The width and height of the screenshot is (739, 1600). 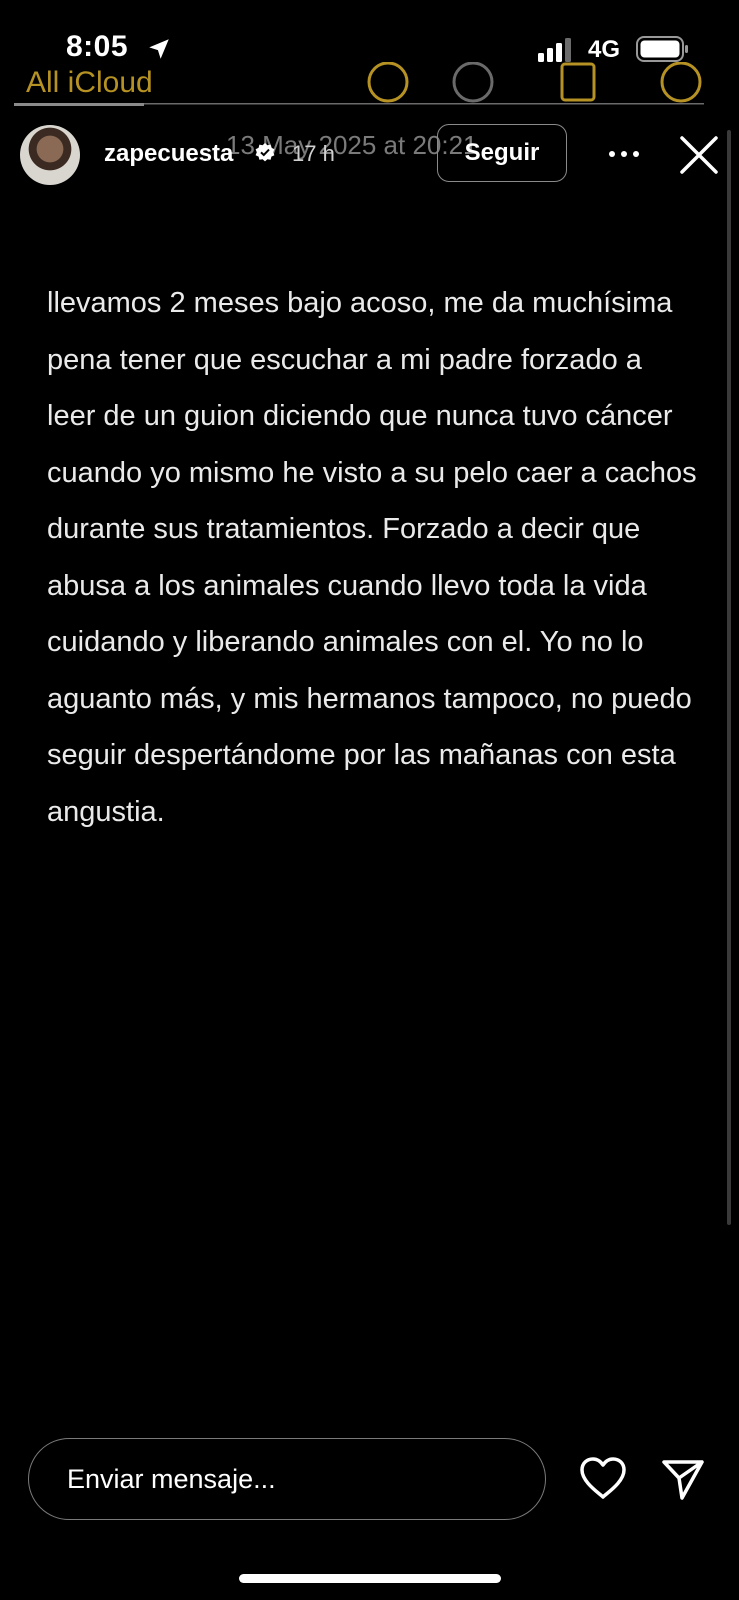 I want to click on verified-badge-icon, so click(x=265, y=152).